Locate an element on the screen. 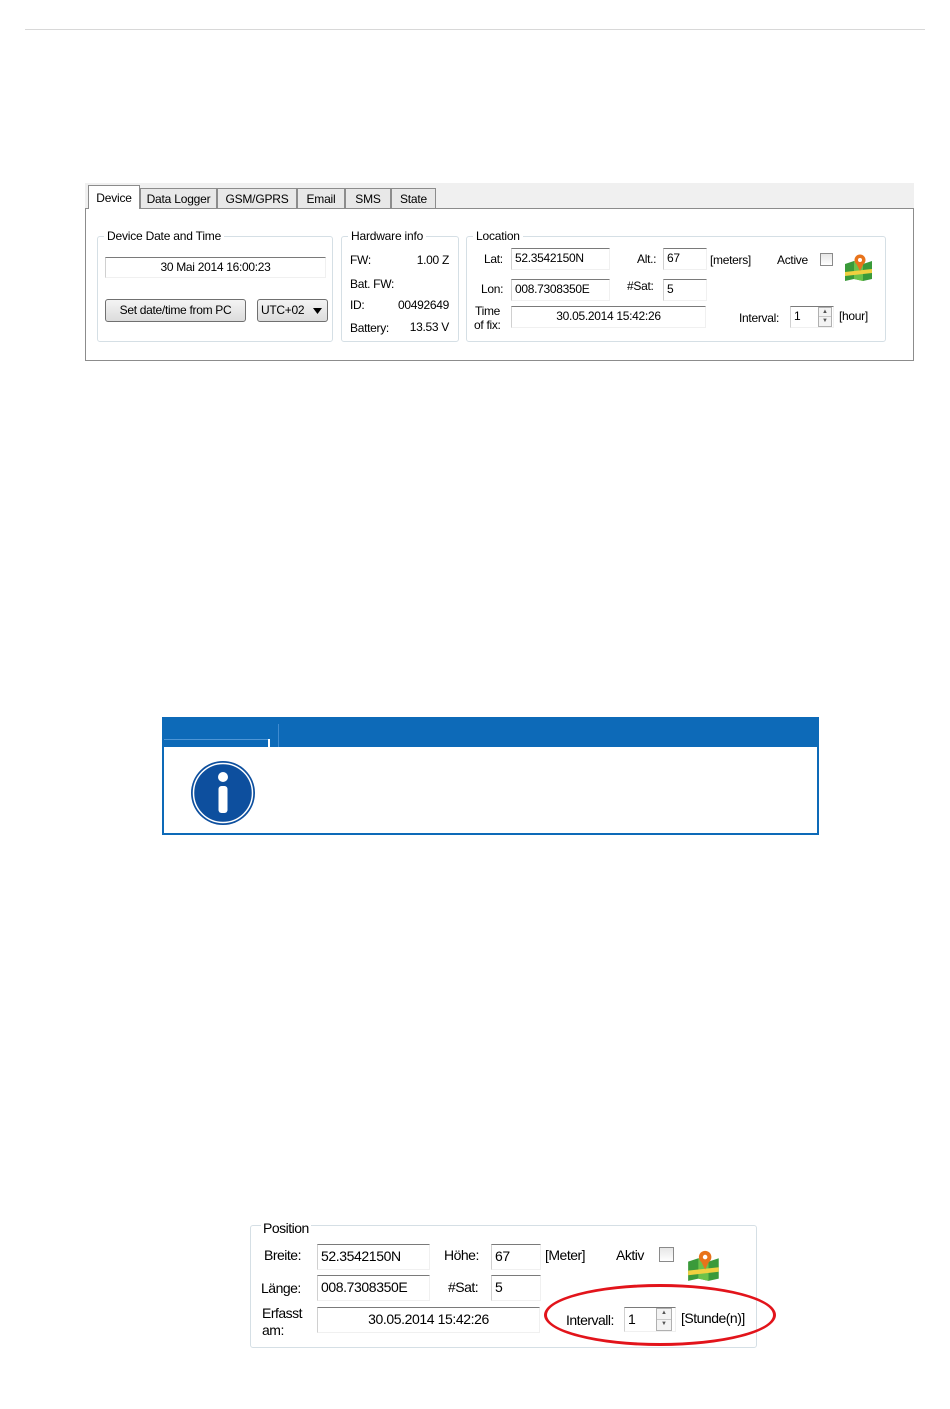 This screenshot has width=950, height=1409. interval-label: Interval: is located at coordinates (759, 318).